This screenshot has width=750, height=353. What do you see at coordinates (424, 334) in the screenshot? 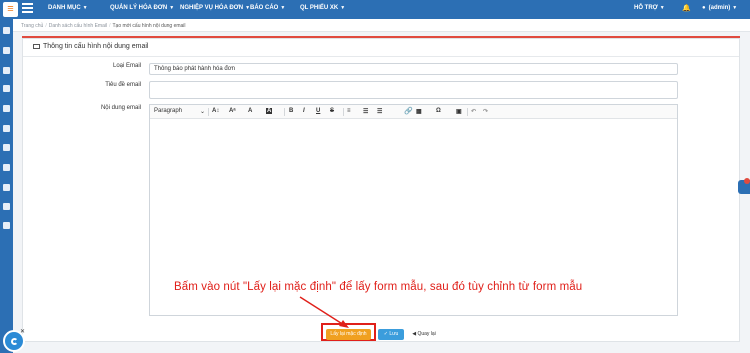
I see `back-button: ◀ Quay lại` at bounding box center [424, 334].